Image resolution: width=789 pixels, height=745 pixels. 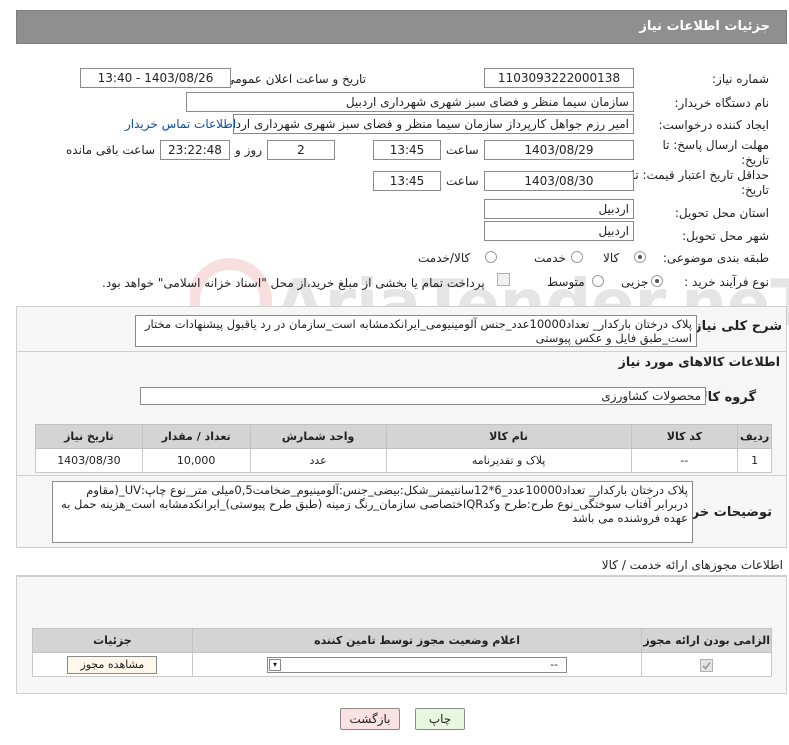 I want to click on category-radio-goods, so click(x=640, y=257).